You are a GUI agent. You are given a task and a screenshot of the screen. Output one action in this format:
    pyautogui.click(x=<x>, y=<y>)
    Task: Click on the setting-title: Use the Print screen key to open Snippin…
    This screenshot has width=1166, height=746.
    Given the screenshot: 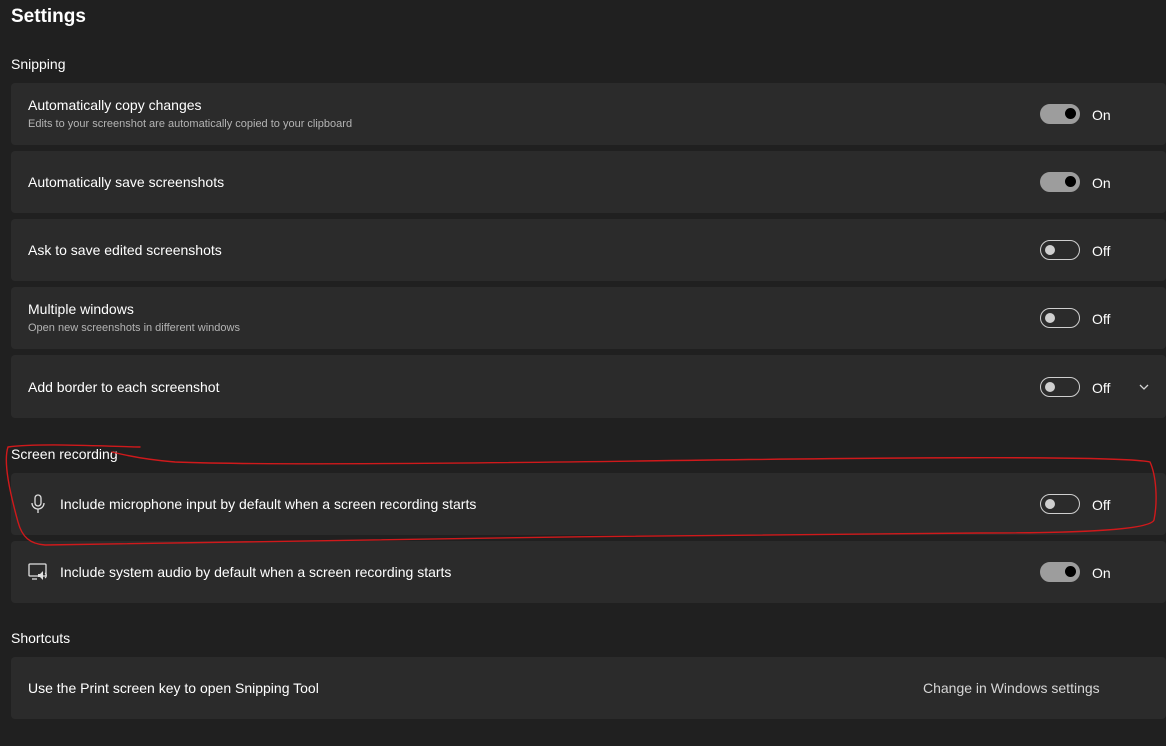 What is the action you would take?
    pyautogui.click(x=173, y=688)
    